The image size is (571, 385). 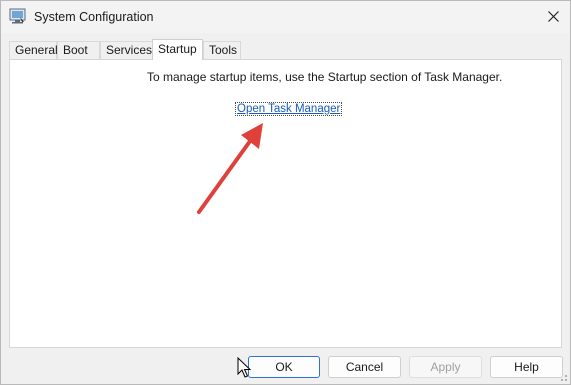 I want to click on mouse-cursor-icon, so click(x=244, y=367).